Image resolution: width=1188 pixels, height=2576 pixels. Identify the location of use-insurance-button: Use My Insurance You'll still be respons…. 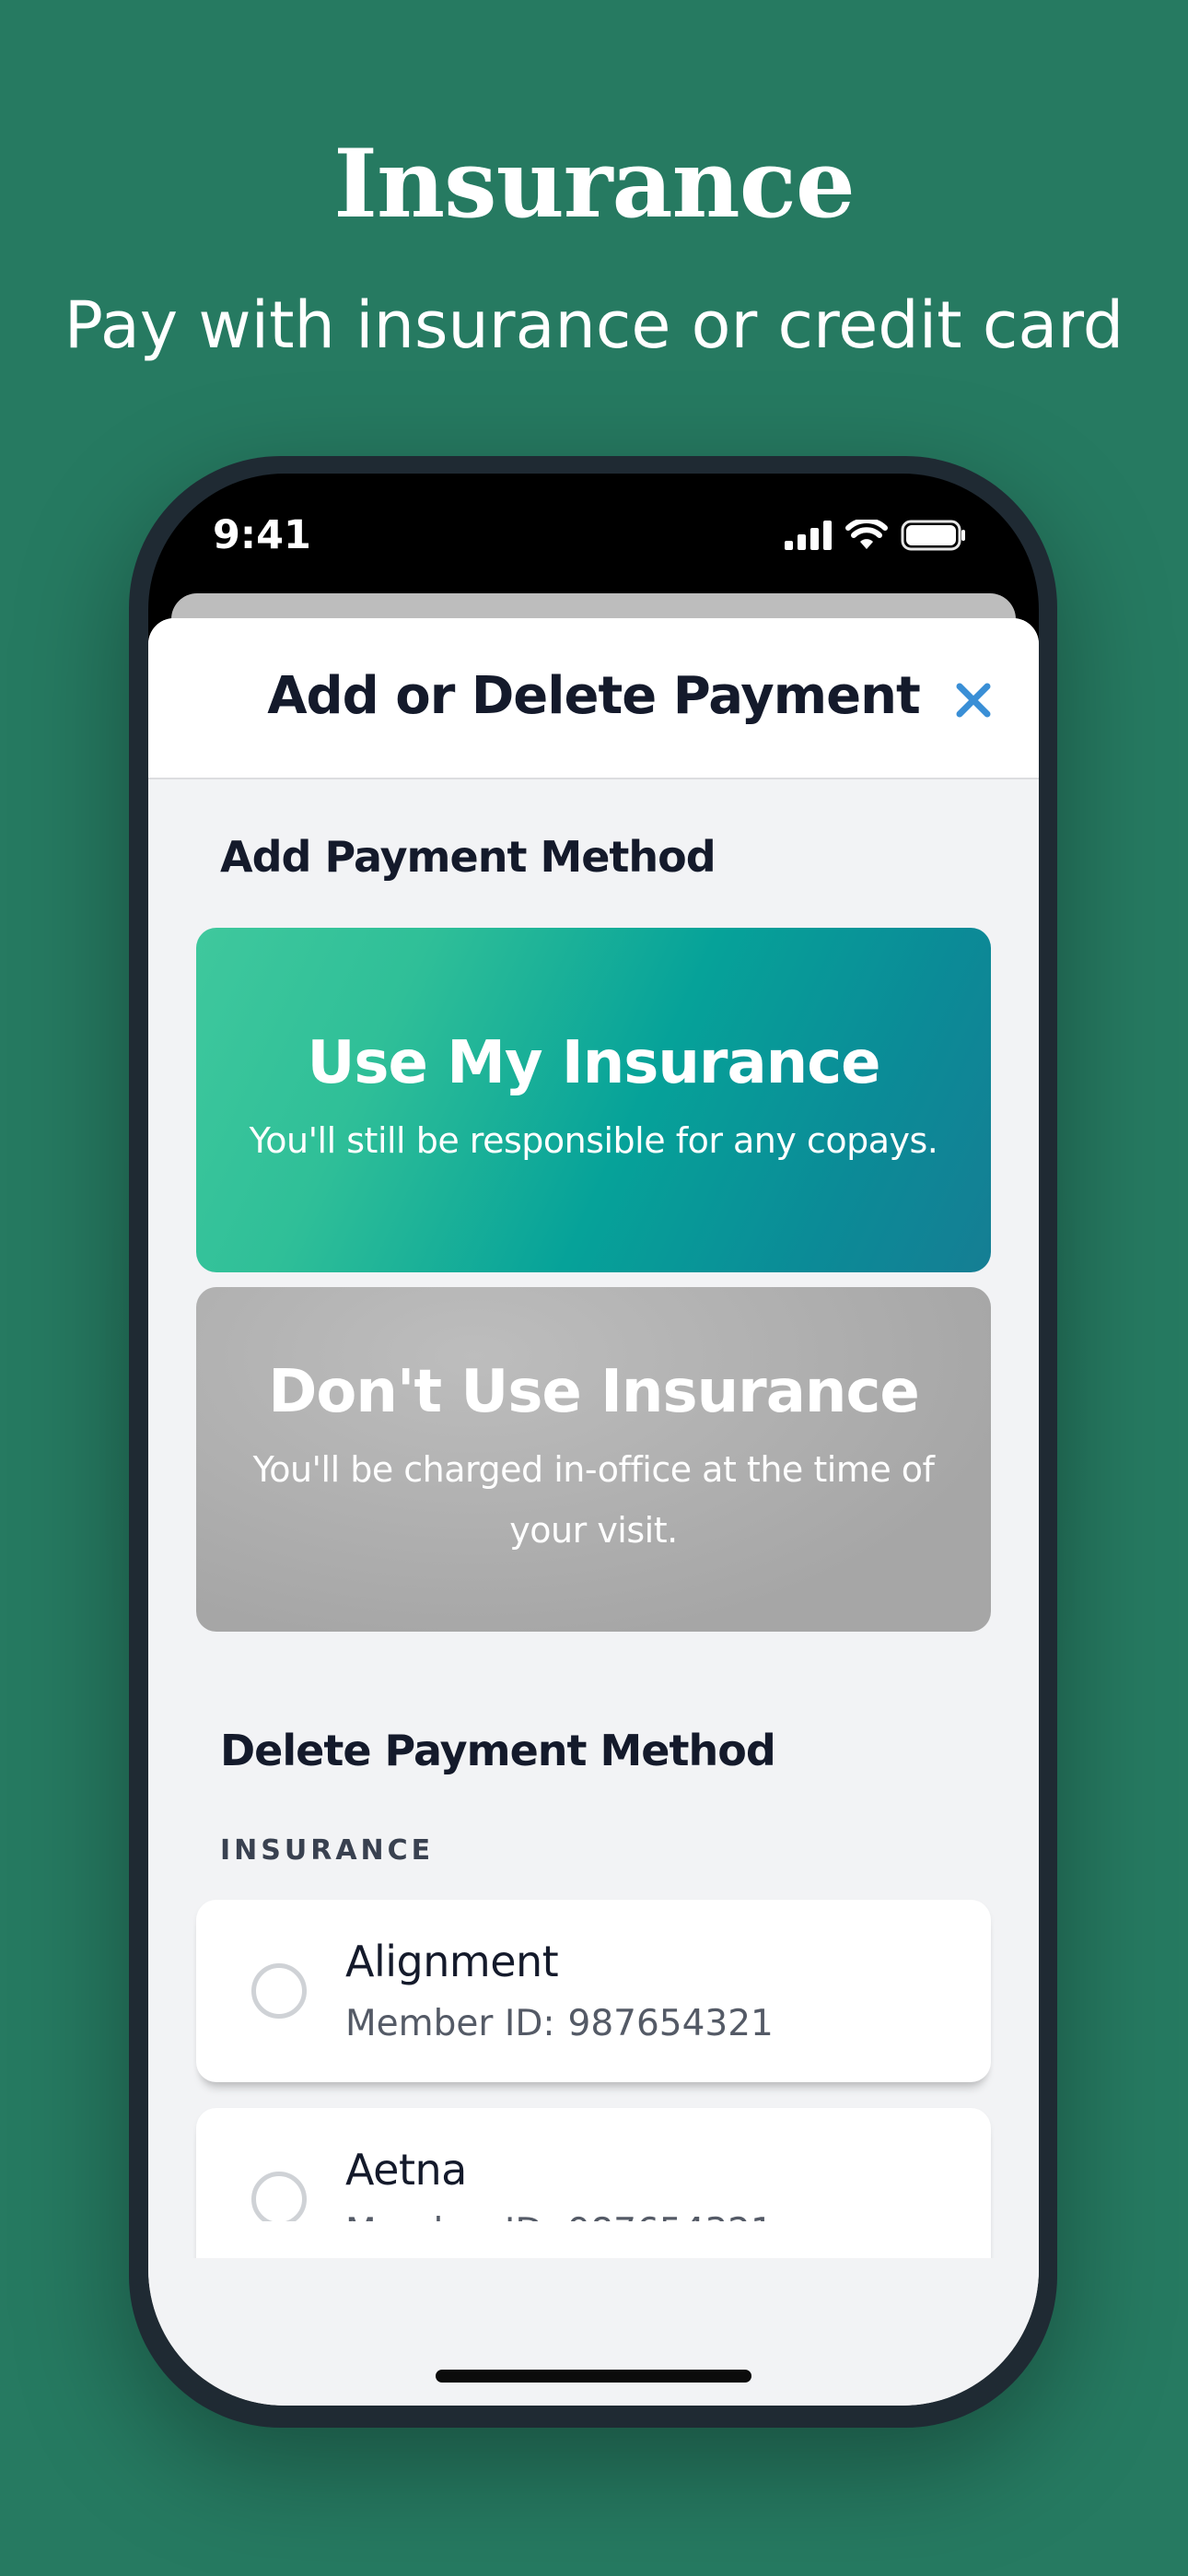
(593, 1100).